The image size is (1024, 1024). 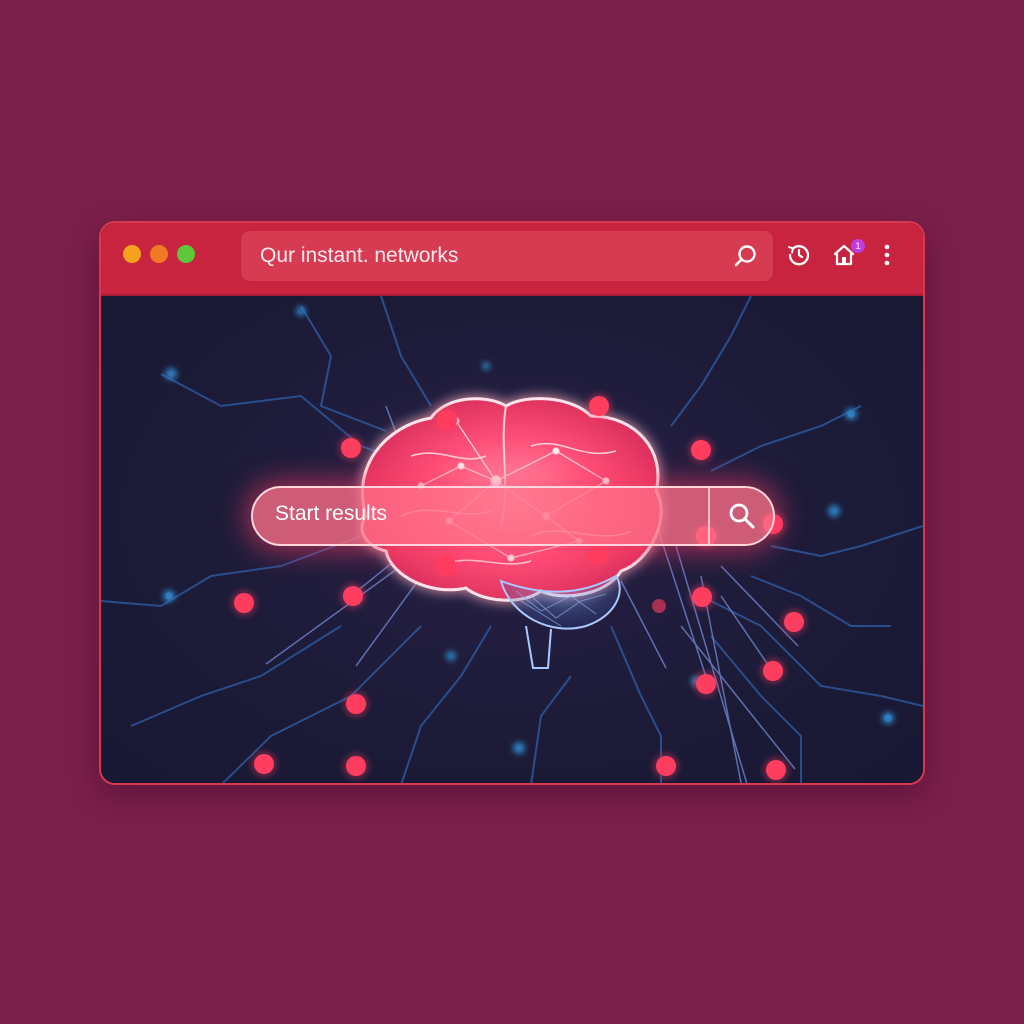 I want to click on more-menu-icon, so click(x=887, y=255).